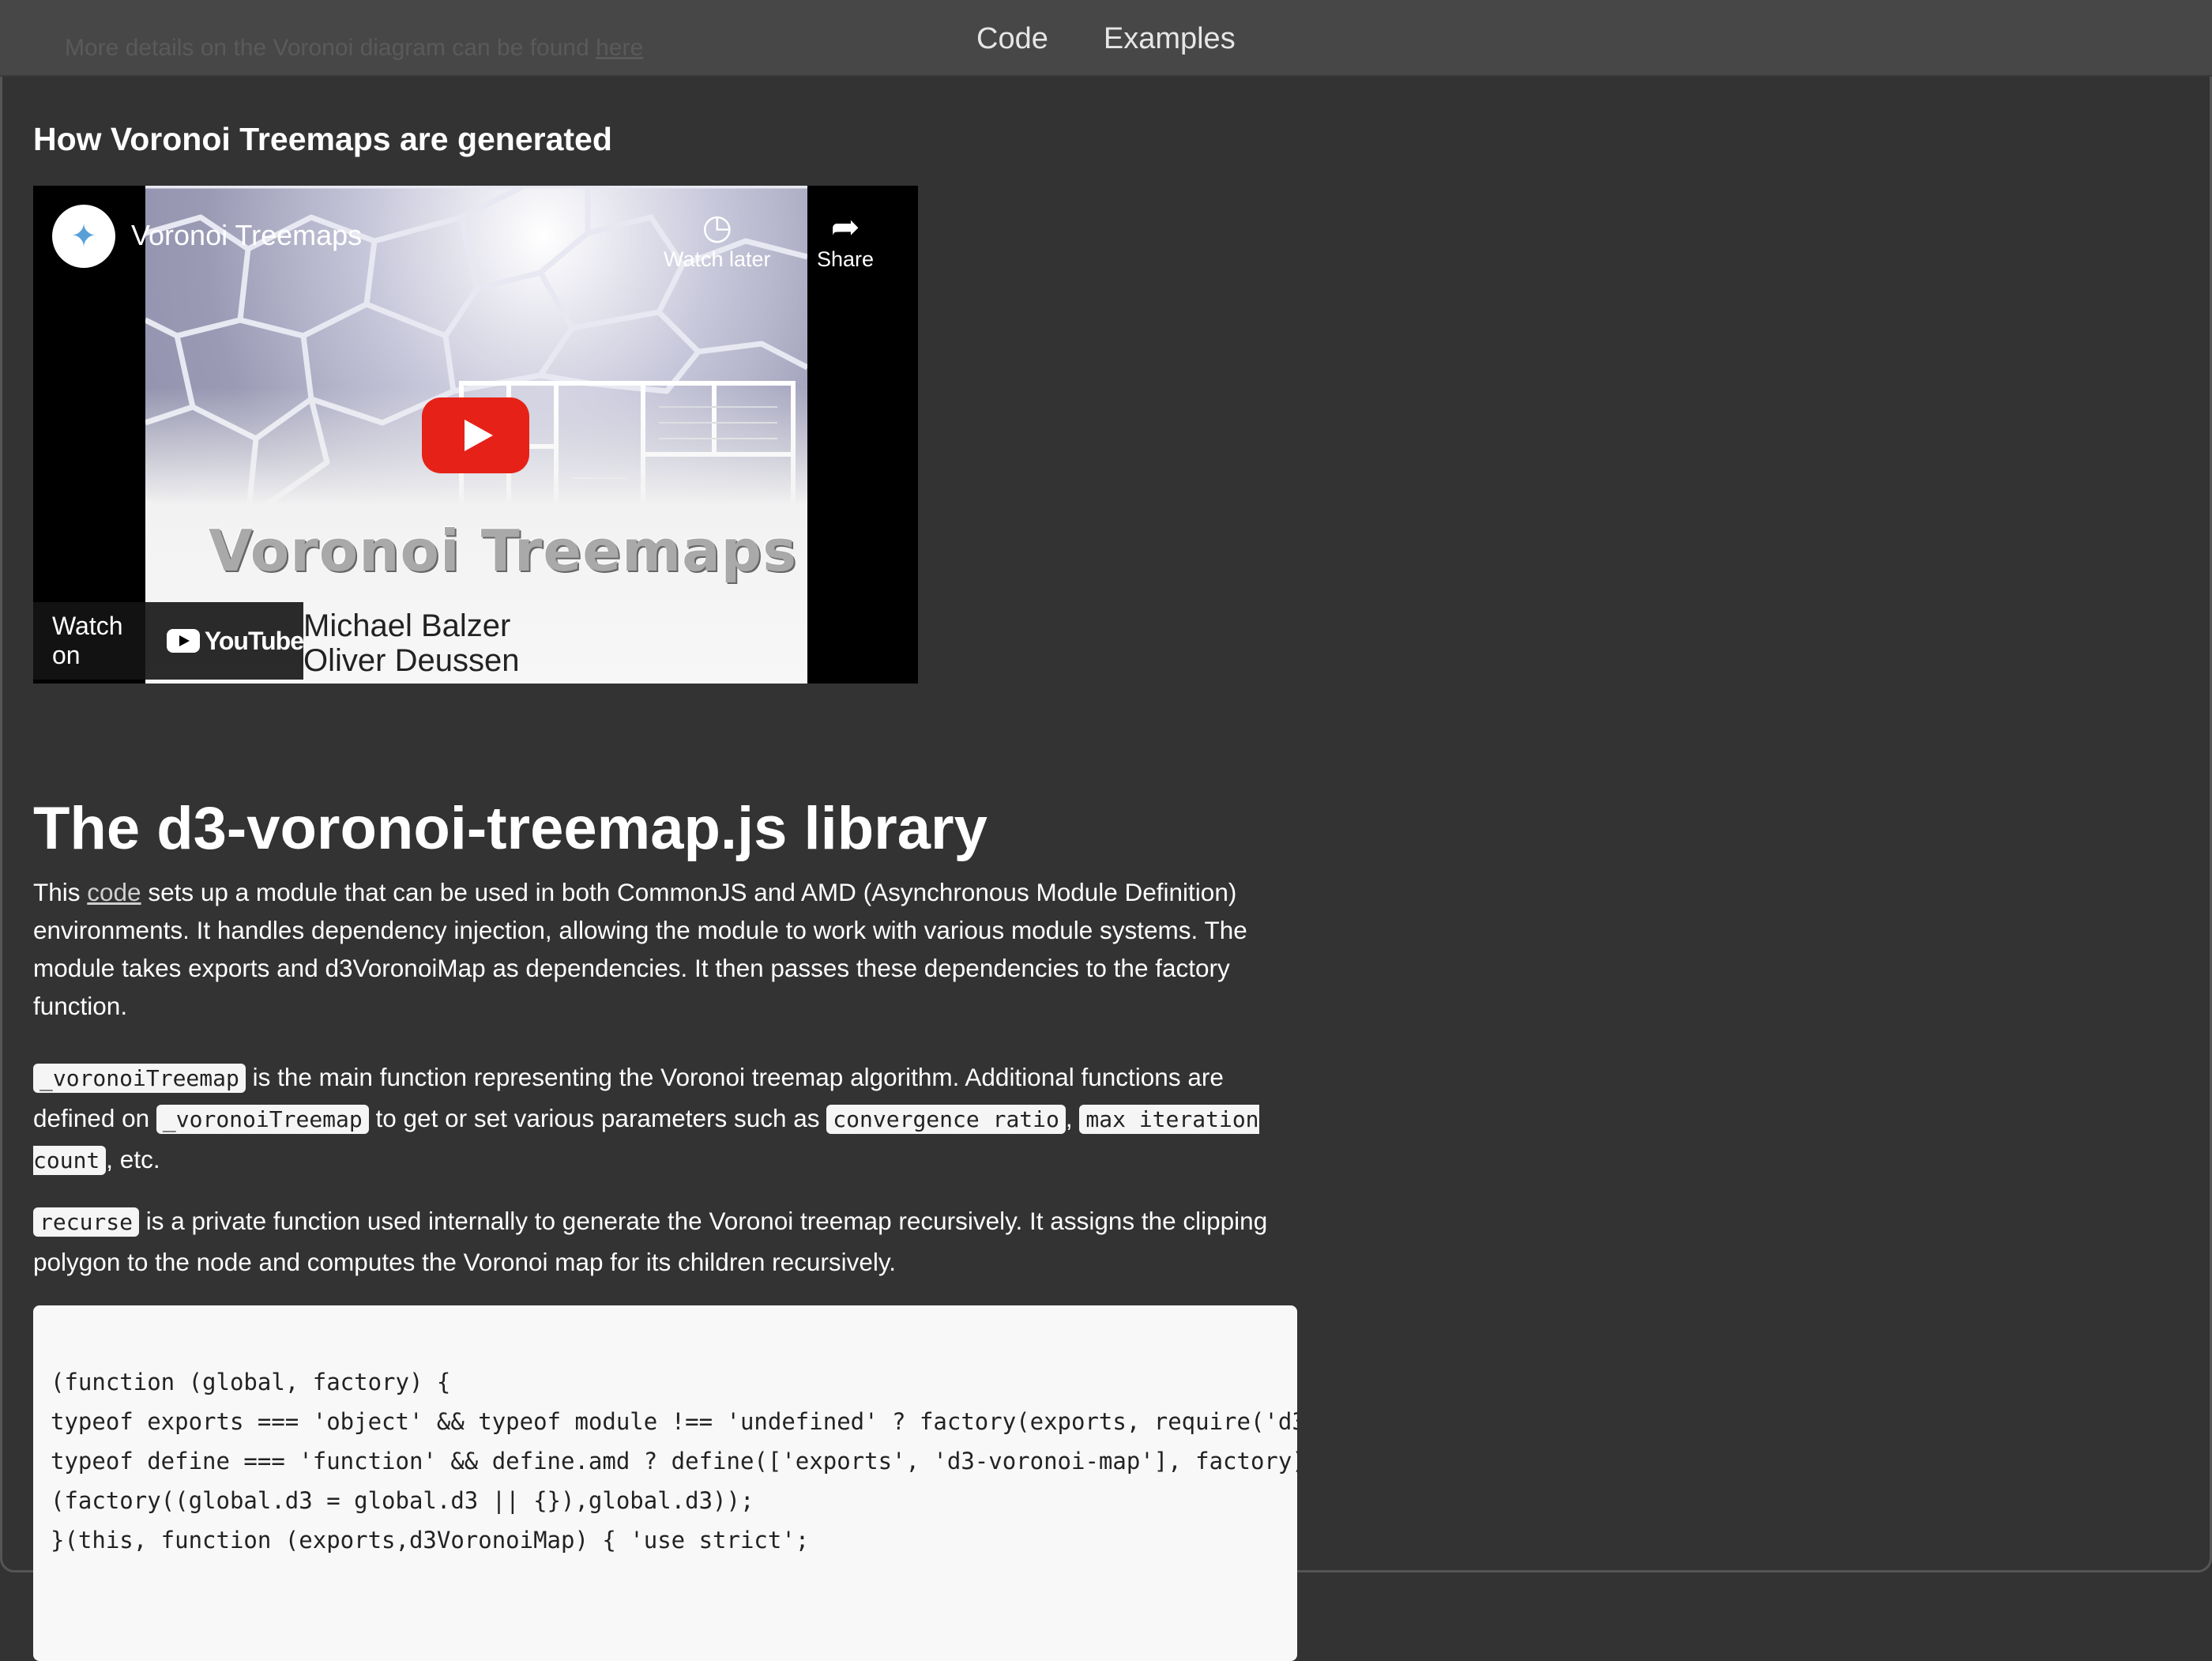 The image size is (2212, 1661). What do you see at coordinates (88, 640) in the screenshot?
I see `watch-on-label: Watch on` at bounding box center [88, 640].